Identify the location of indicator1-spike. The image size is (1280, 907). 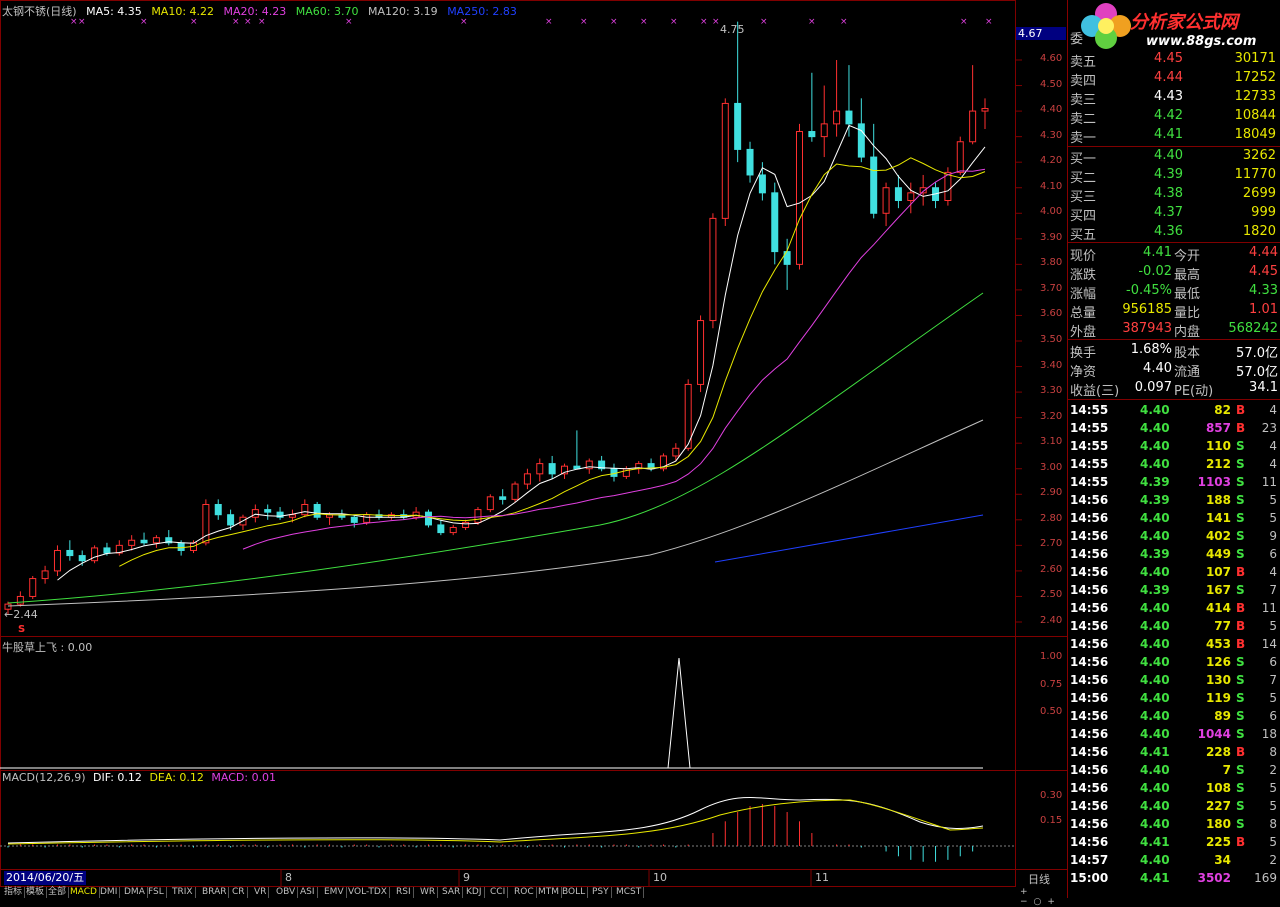
(679, 713).